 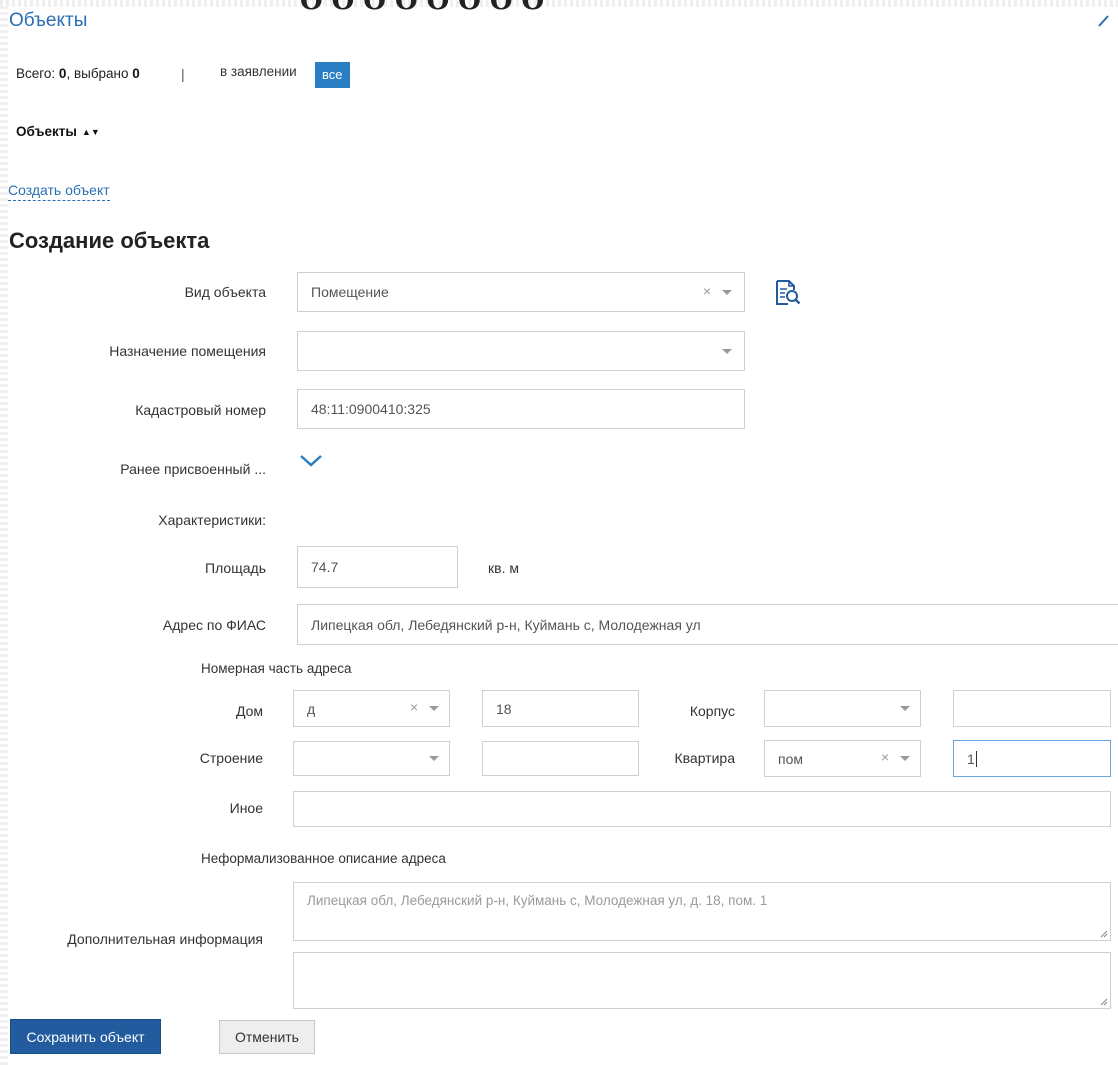 I want to click on top-cut-text: ОООООООО, so click(x=427, y=8).